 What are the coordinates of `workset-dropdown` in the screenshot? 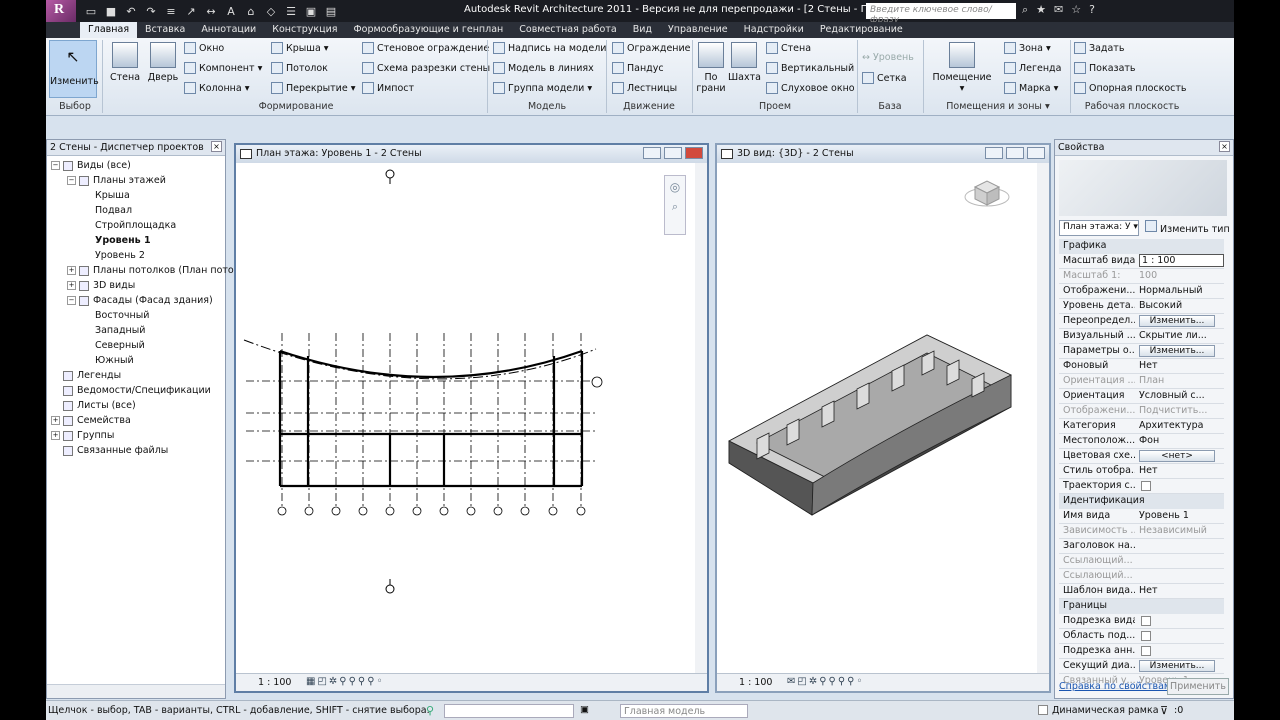 It's located at (509, 711).